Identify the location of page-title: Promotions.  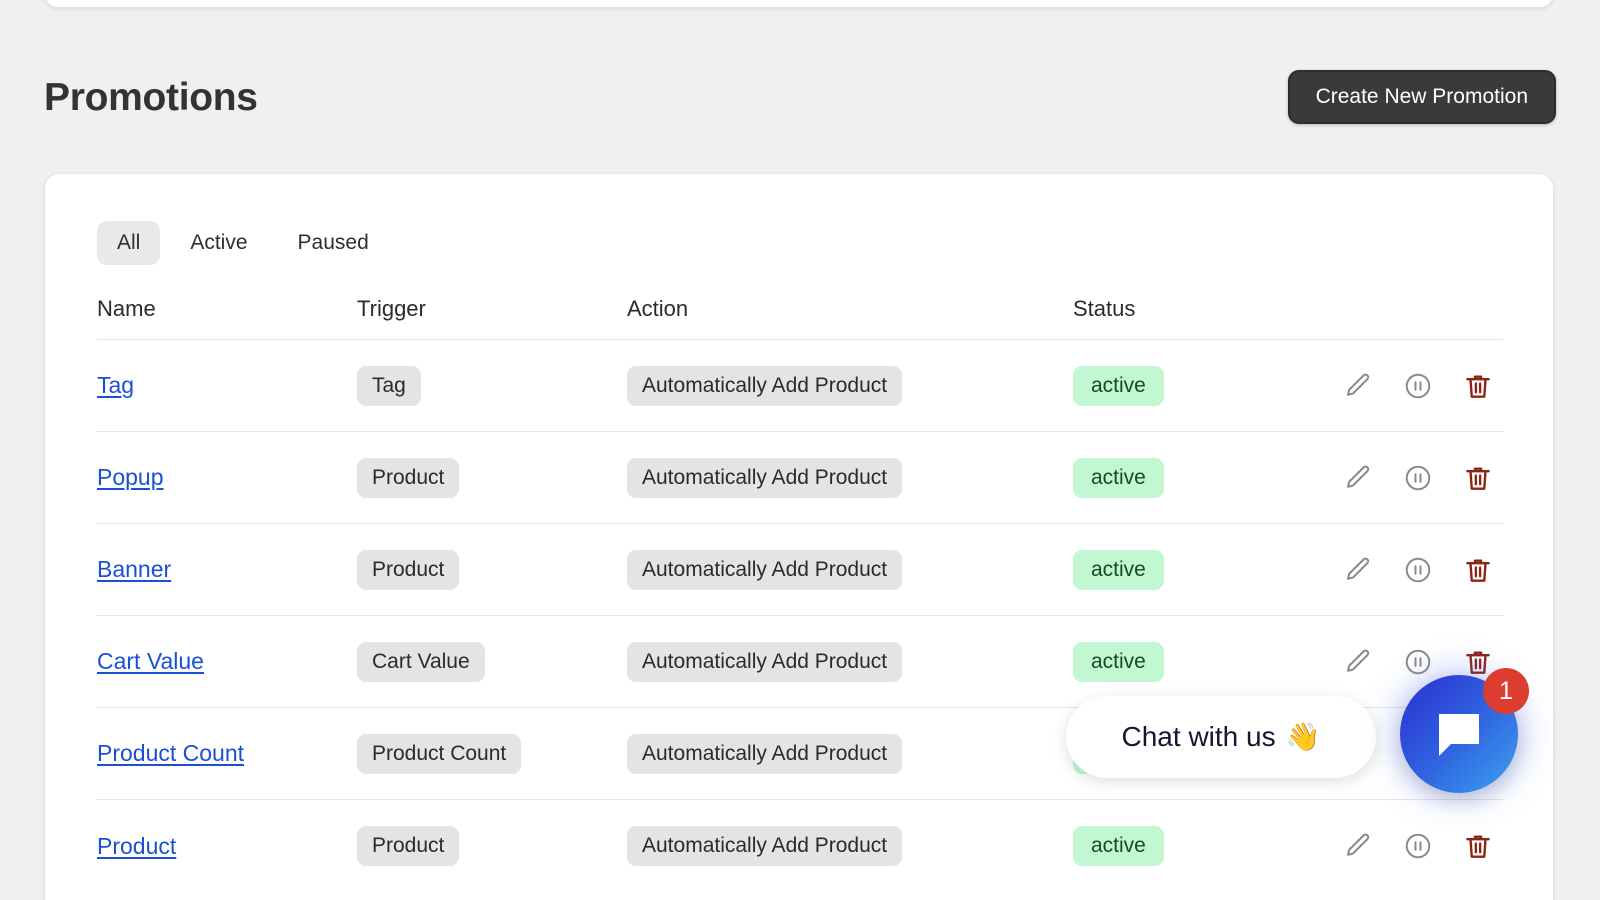
(151, 97).